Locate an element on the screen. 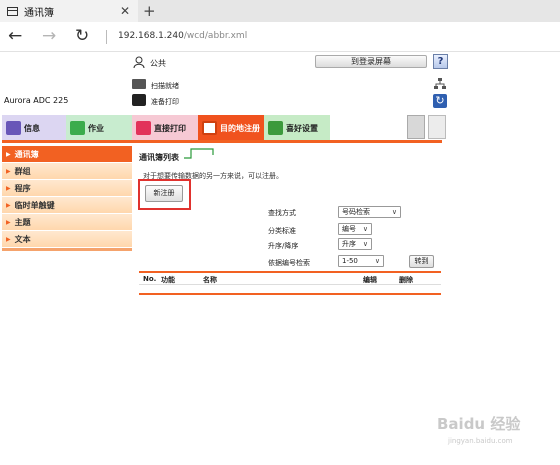  address-separator is located at coordinates (106, 37).